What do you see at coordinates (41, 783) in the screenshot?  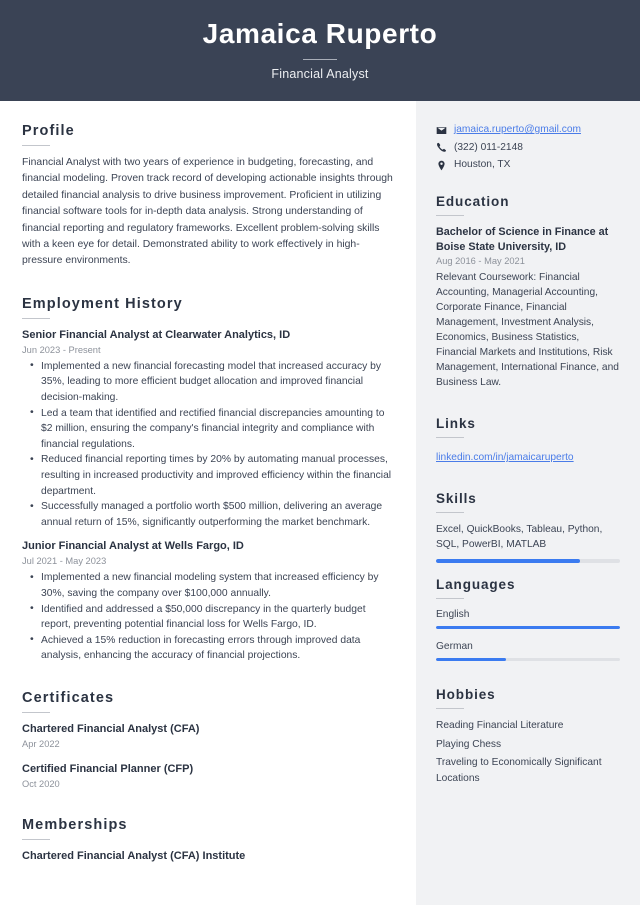 I see `certificate-date: Oct 2020` at bounding box center [41, 783].